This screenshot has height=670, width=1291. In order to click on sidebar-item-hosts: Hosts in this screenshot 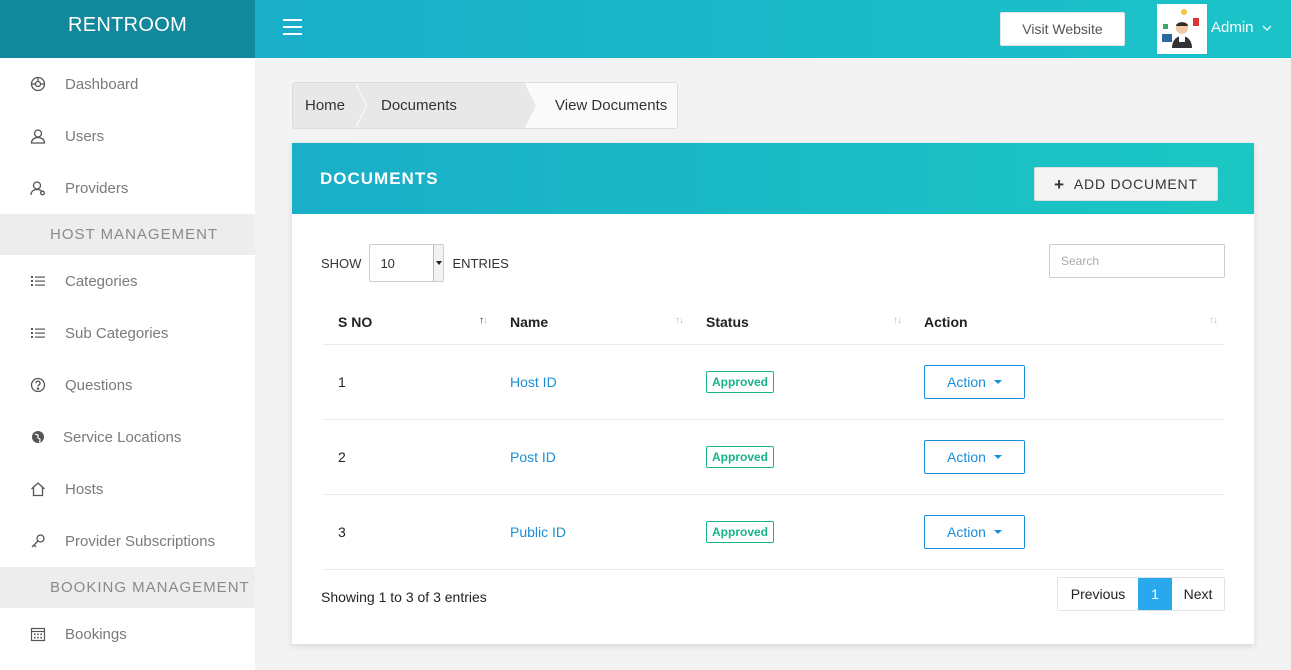, I will do `click(127, 489)`.